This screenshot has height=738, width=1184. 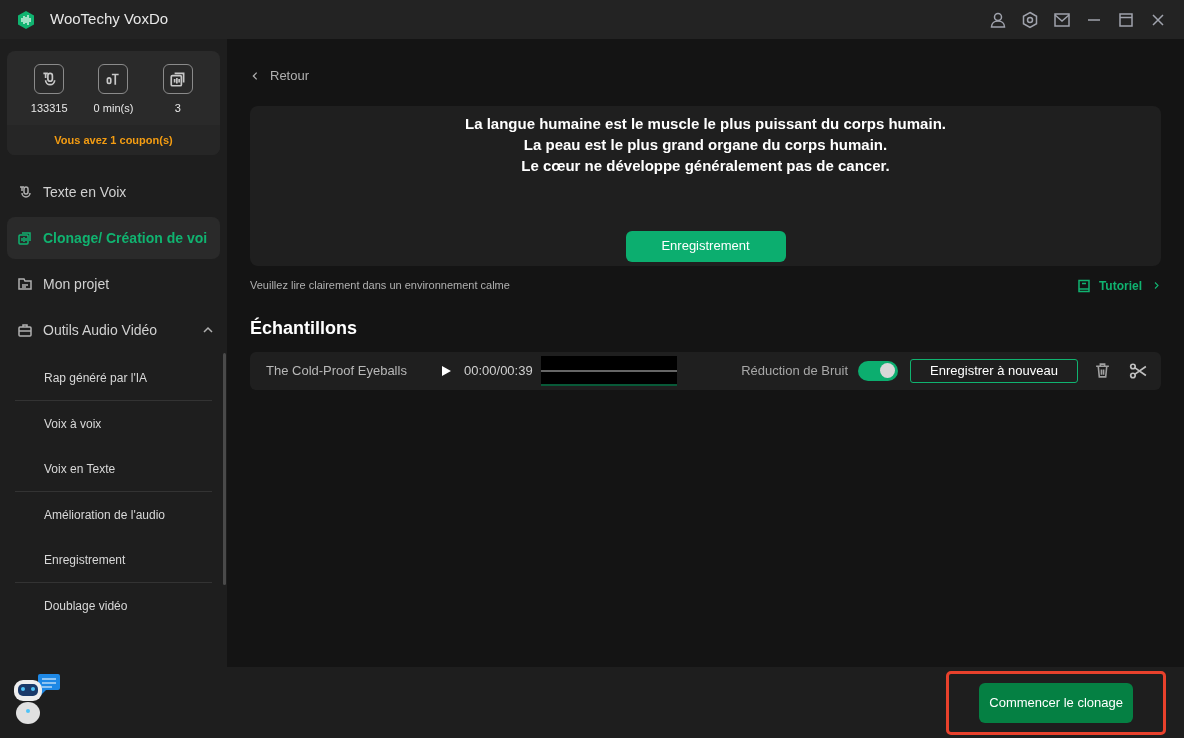 What do you see at coordinates (85, 559) in the screenshot?
I see `submenu-item: Enregistrement` at bounding box center [85, 559].